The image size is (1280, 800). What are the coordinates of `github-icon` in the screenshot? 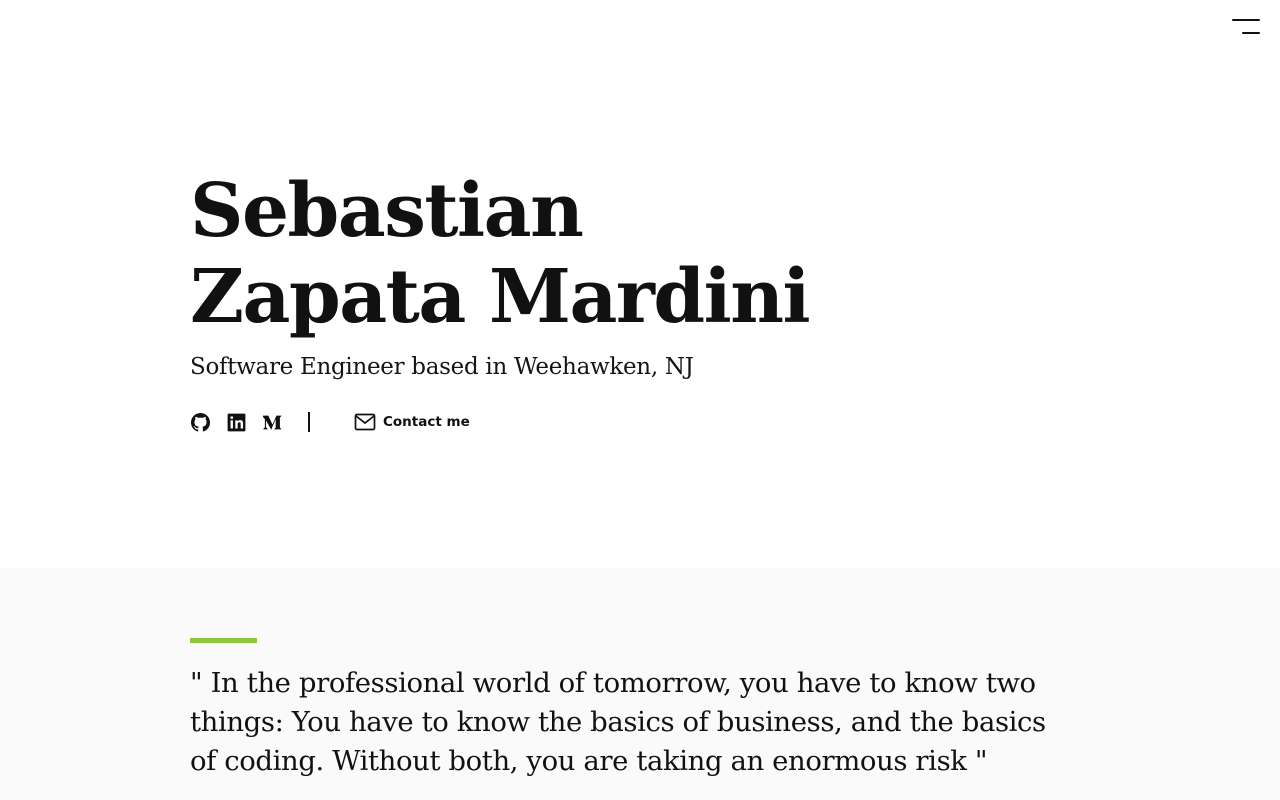 It's located at (200, 422).